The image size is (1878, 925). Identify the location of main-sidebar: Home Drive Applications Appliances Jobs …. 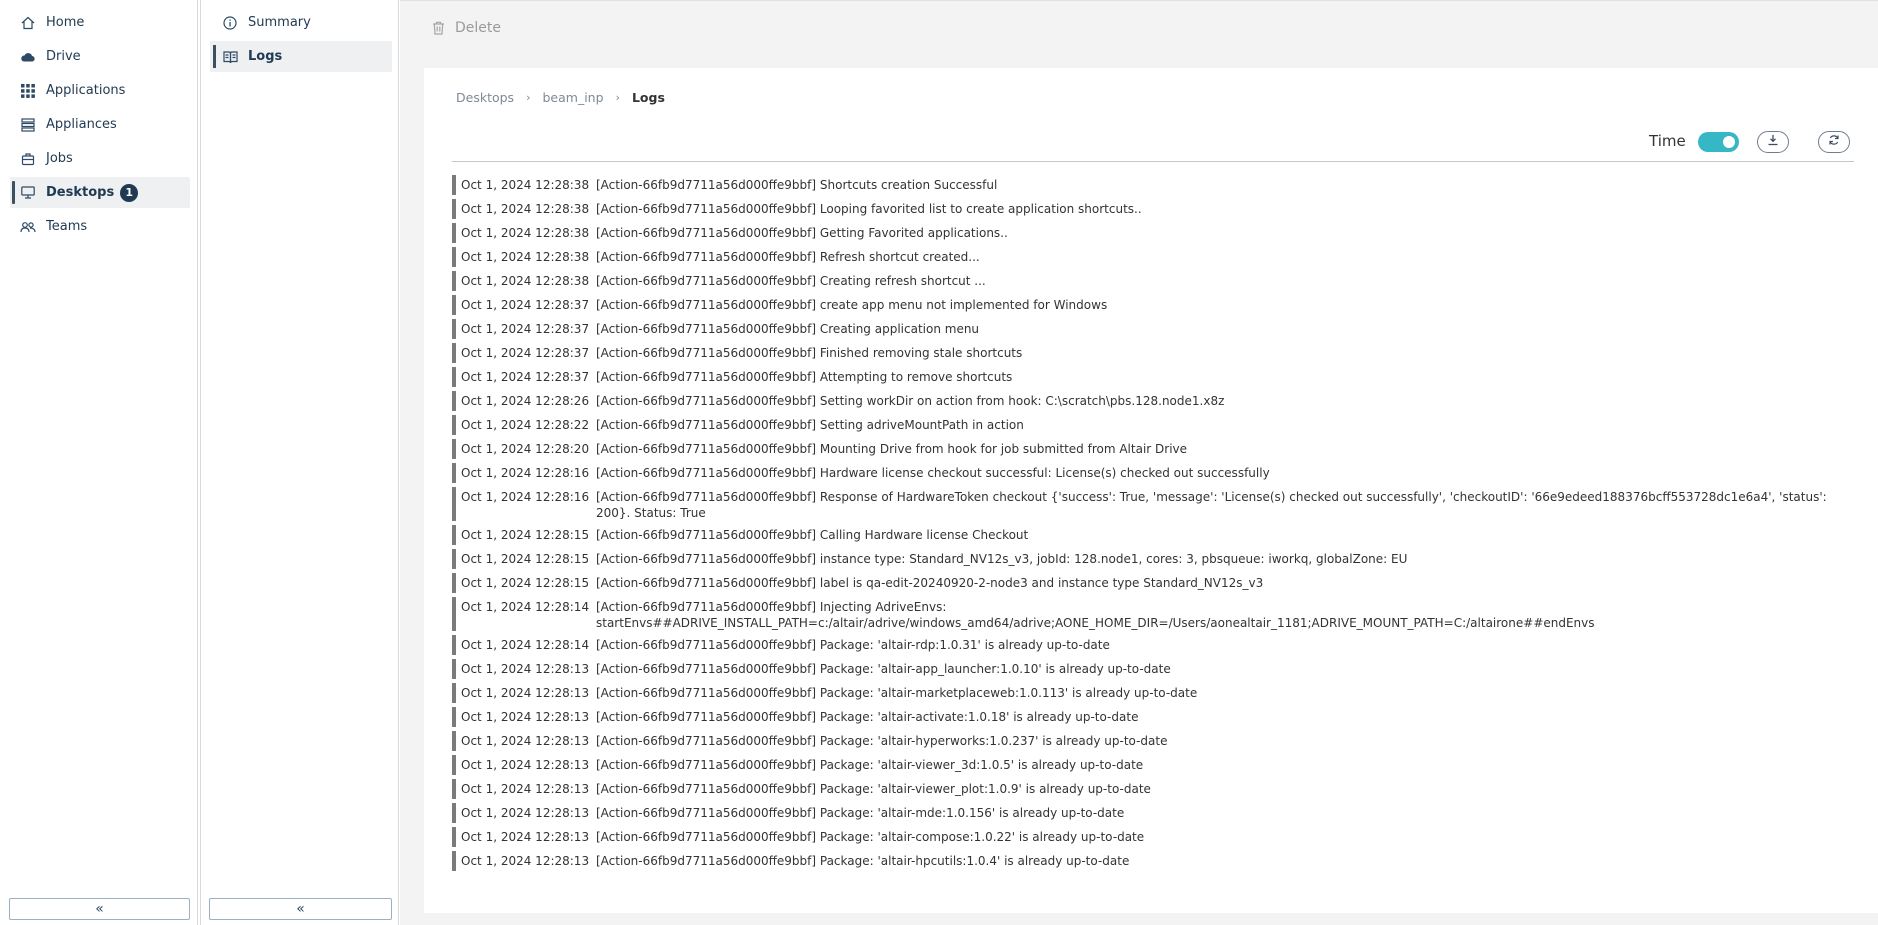
(99, 462).